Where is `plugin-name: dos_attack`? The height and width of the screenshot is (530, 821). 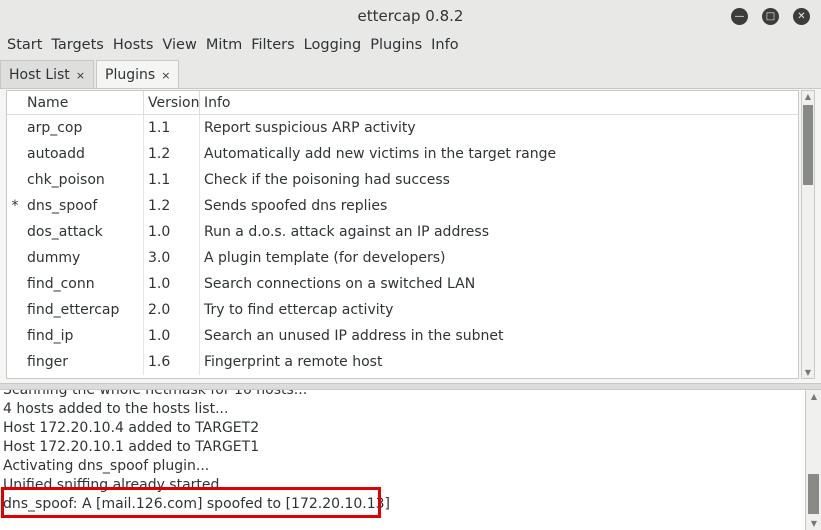
plugin-name: dos_attack is located at coordinates (83, 232).